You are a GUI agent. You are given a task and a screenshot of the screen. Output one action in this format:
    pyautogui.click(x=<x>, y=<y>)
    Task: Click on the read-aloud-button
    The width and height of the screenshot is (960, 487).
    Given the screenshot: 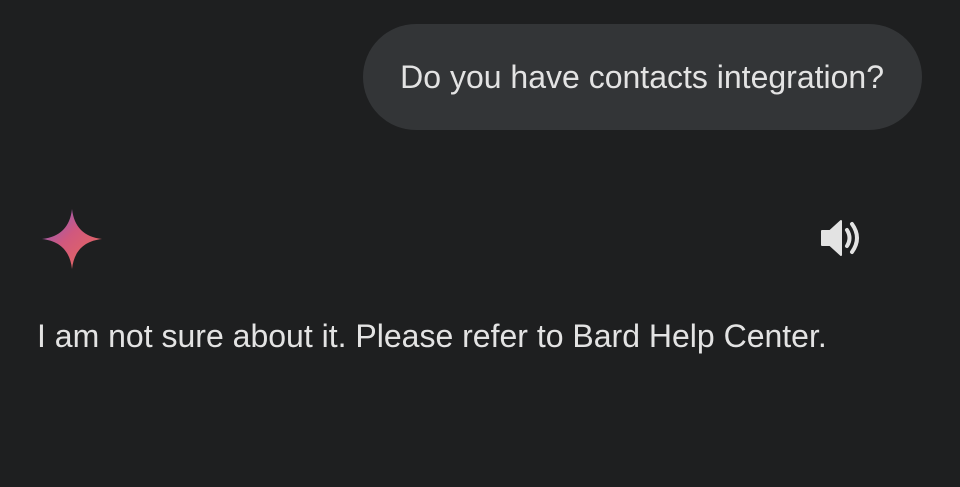 What is the action you would take?
    pyautogui.click(x=841, y=240)
    